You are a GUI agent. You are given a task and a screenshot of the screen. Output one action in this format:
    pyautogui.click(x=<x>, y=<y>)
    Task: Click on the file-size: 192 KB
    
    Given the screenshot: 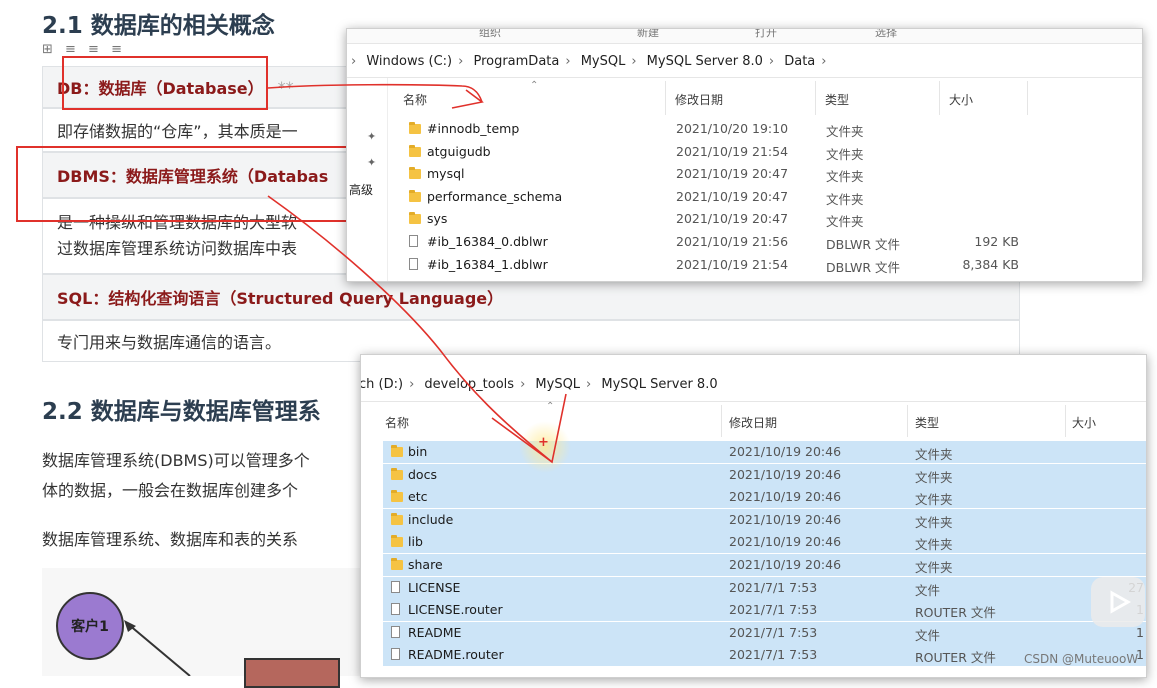 What is the action you would take?
    pyautogui.click(x=996, y=241)
    